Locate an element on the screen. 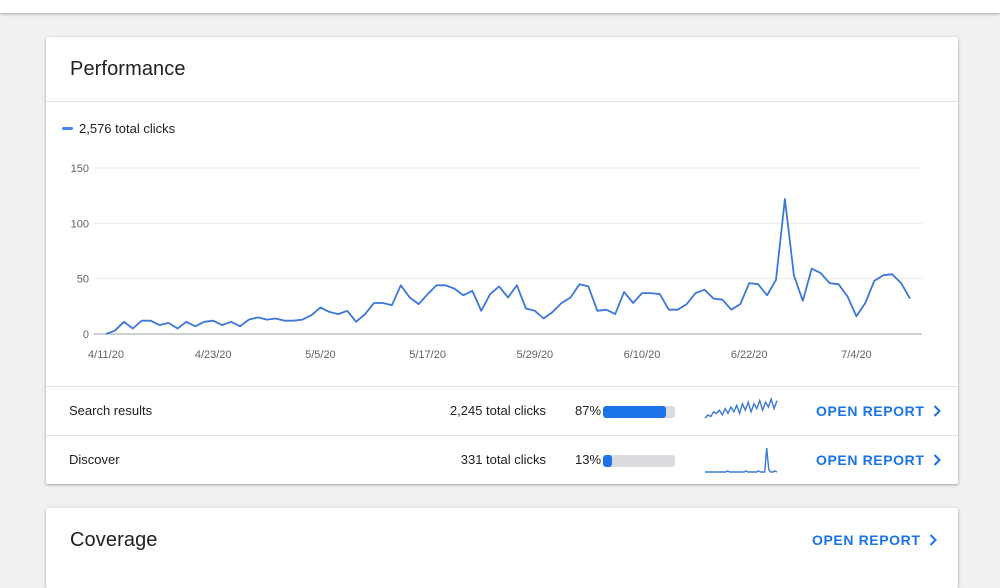 The height and width of the screenshot is (588, 1000). row-percent: 13% is located at coordinates (588, 459).